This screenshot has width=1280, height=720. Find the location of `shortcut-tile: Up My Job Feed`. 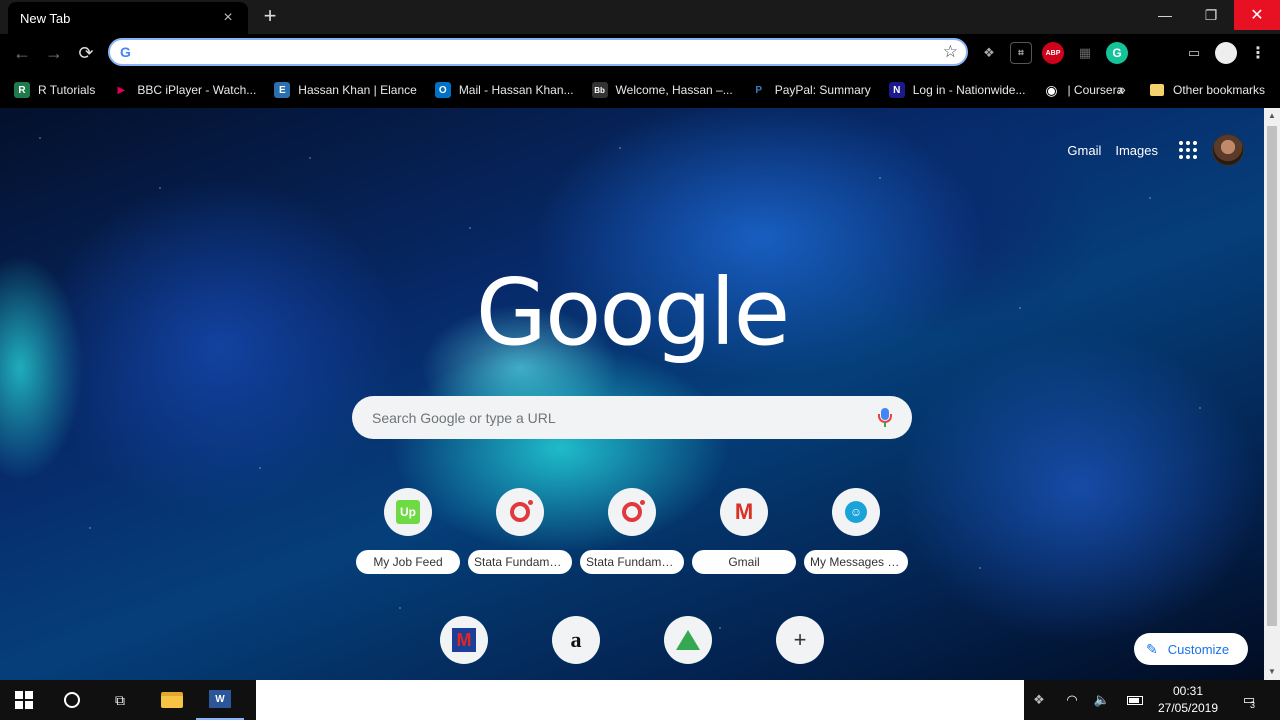

shortcut-tile: Up My Job Feed is located at coordinates (408, 531).